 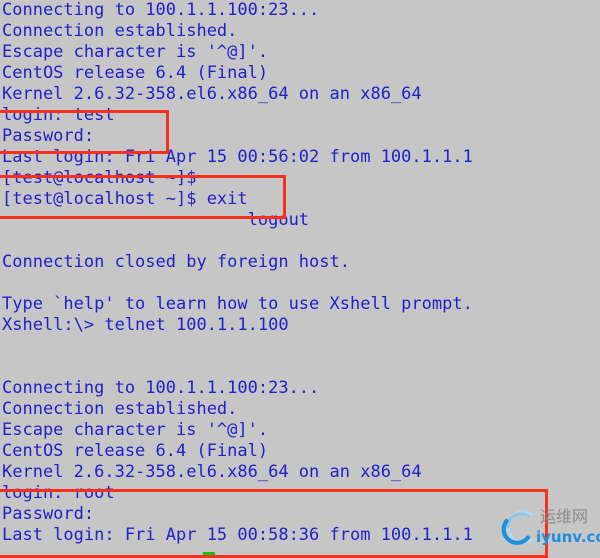 What do you see at coordinates (99, 178) in the screenshot?
I see `terminal-line-prompt-test: [test@localhost ~]$` at bounding box center [99, 178].